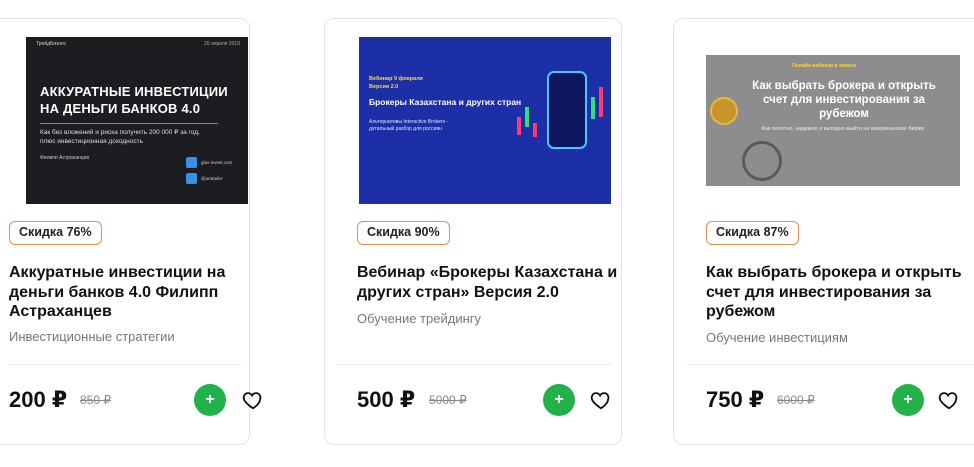  I want to click on product-category: Обучение трейдингу, so click(419, 318).